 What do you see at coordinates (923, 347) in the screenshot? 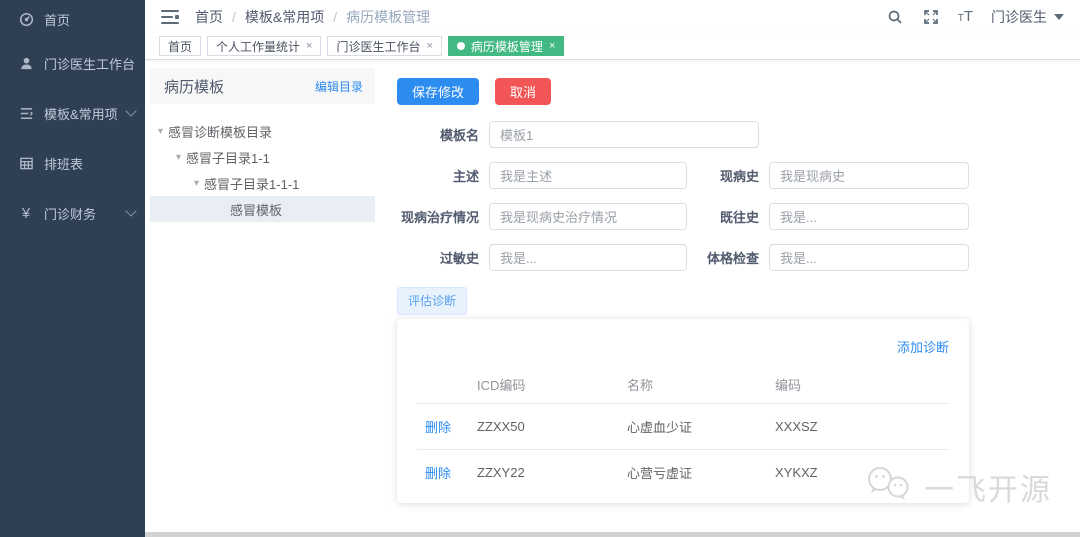
I see `add-diagnosis-link: 添加诊断` at bounding box center [923, 347].